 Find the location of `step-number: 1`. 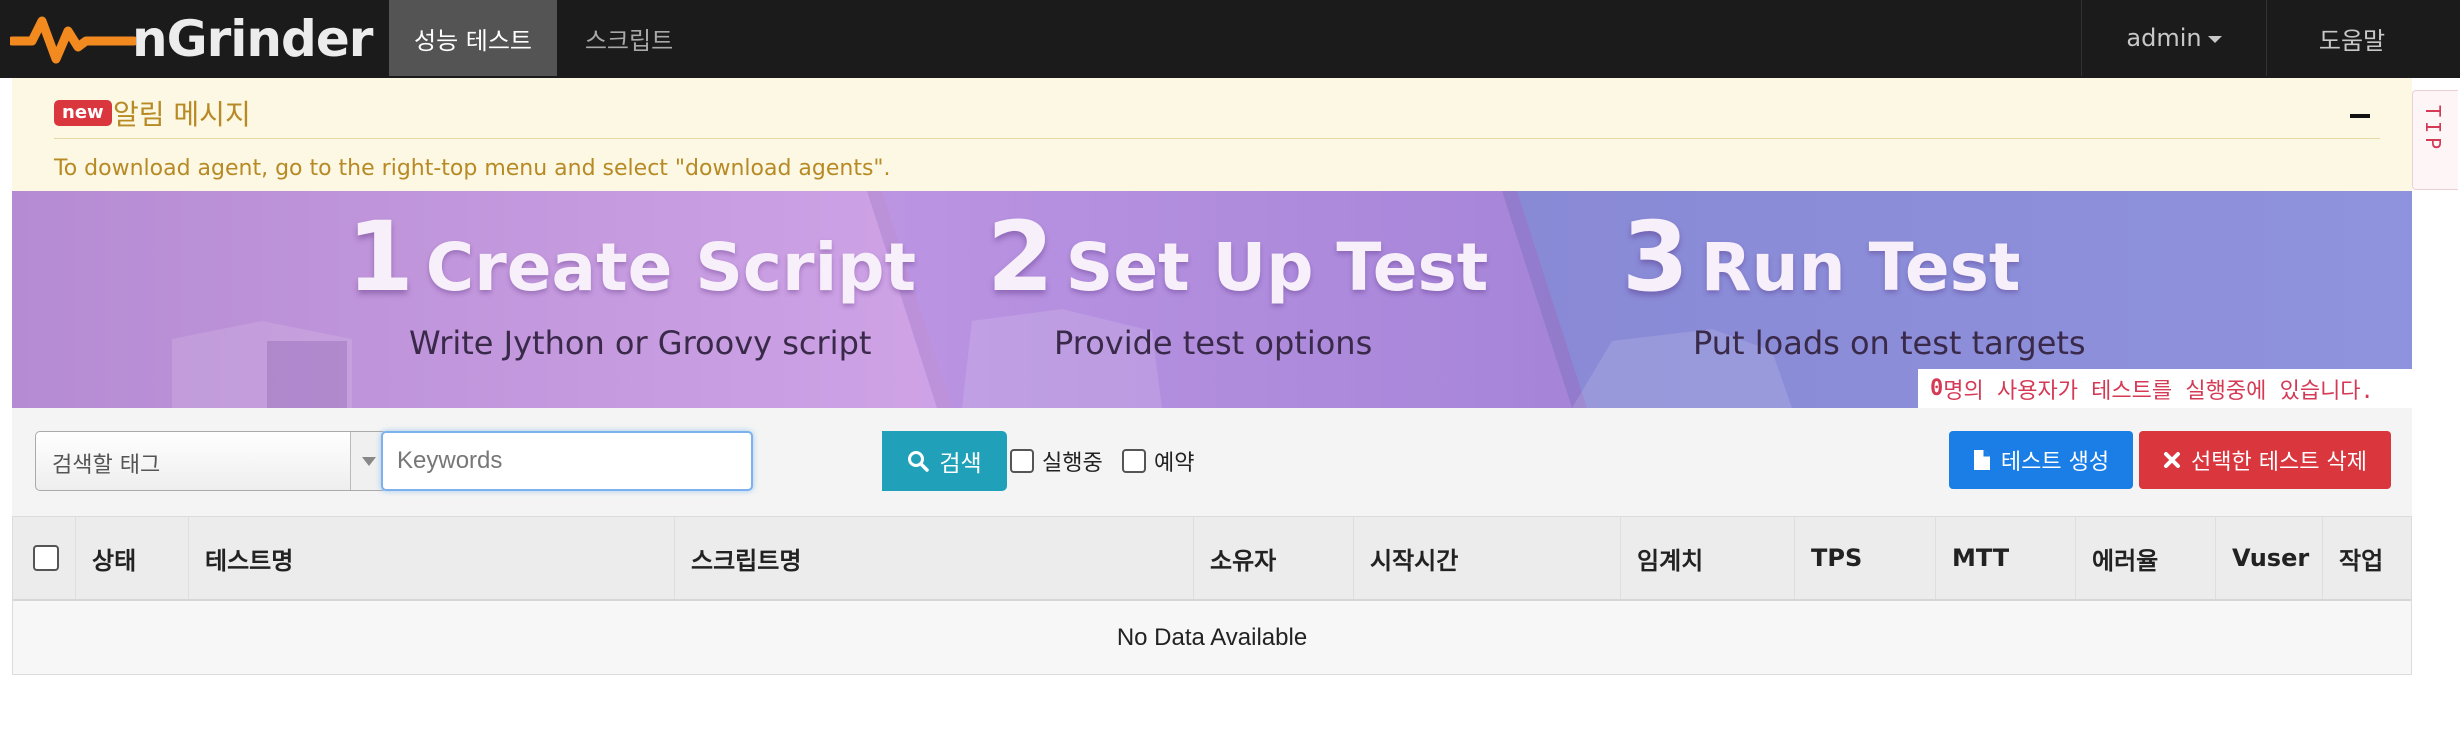

step-number: 1 is located at coordinates (380, 257).